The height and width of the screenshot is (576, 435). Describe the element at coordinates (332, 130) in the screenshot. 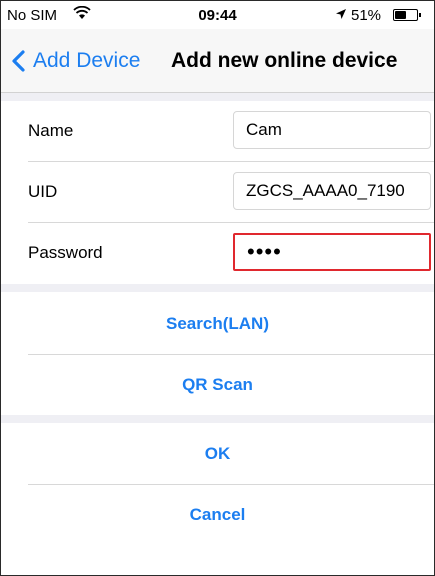

I see `name-field` at that location.